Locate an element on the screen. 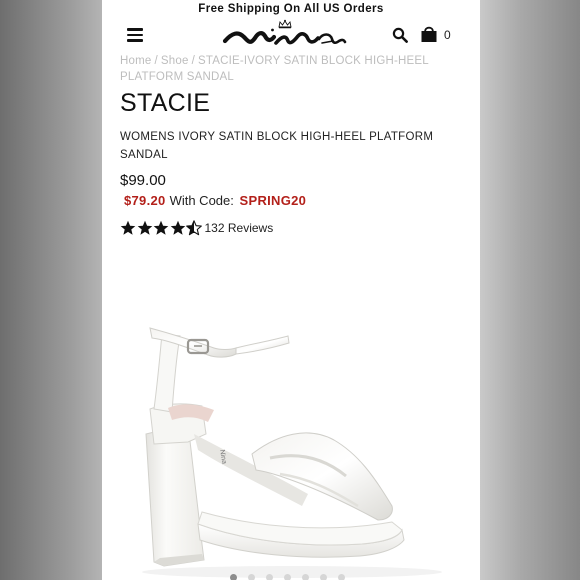 The height and width of the screenshot is (580, 580). cart-count: 0 is located at coordinates (447, 35).